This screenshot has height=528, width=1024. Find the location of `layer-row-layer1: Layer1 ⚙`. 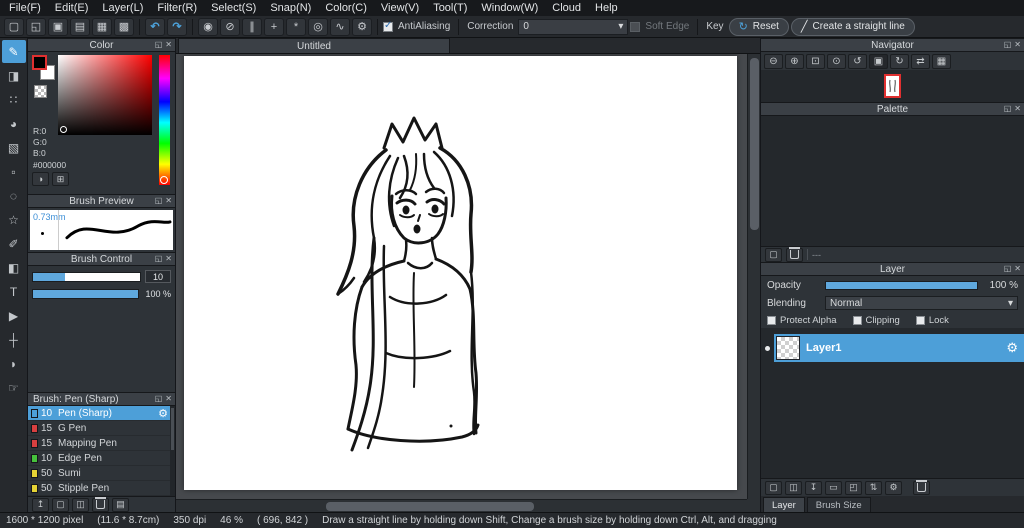

layer-row-layer1: Layer1 ⚙ is located at coordinates (892, 348).